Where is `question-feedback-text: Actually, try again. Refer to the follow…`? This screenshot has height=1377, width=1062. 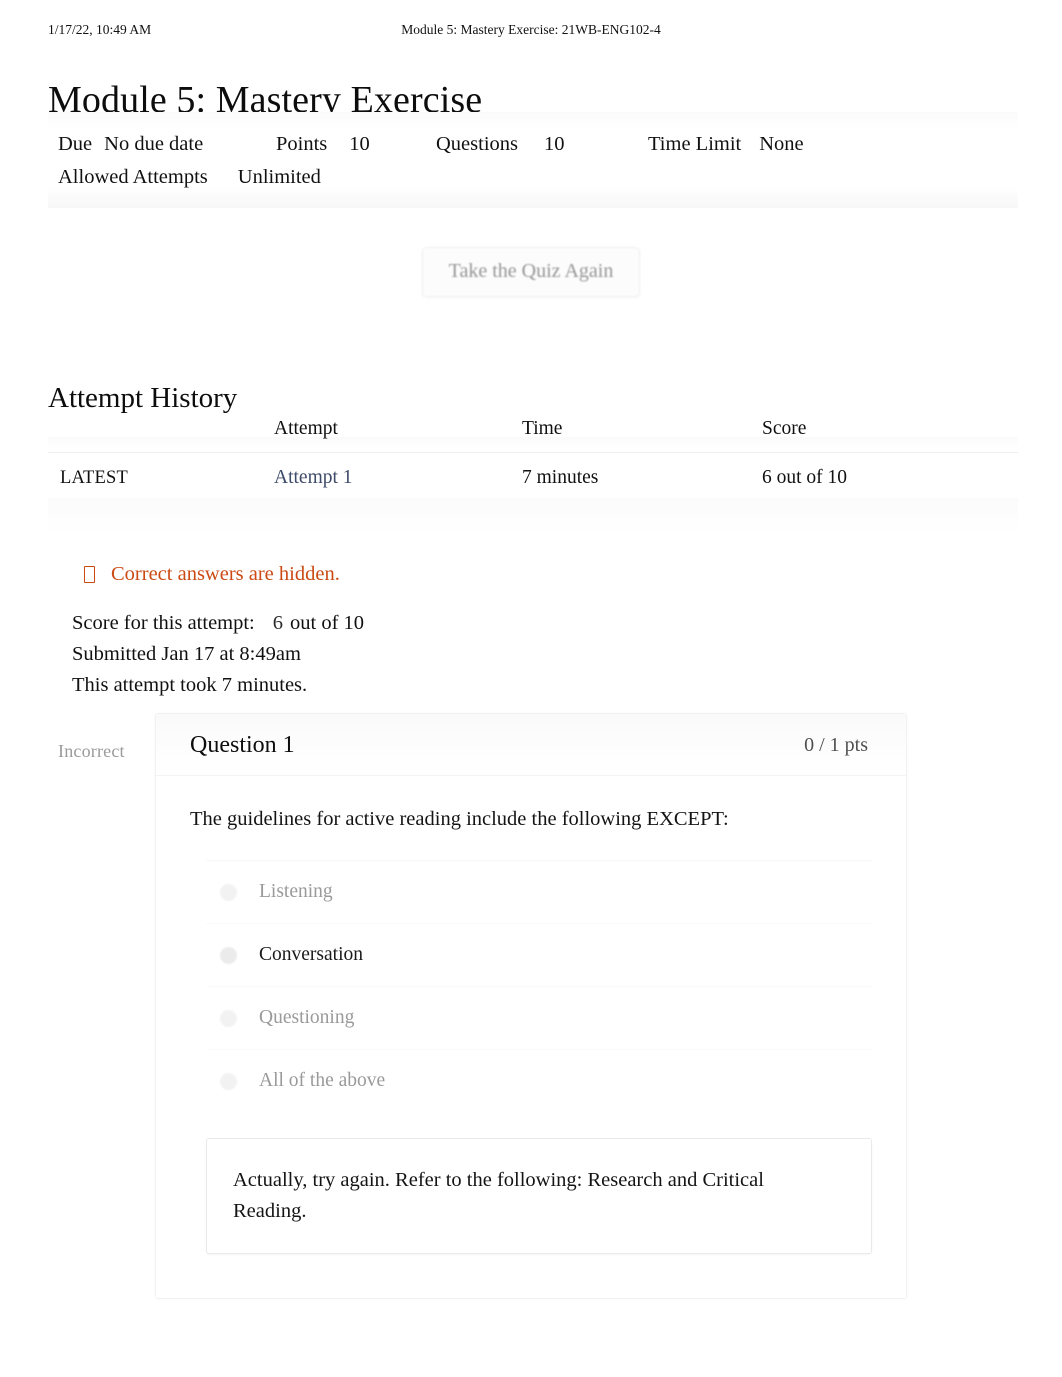 question-feedback-text: Actually, try again. Refer to the follow… is located at coordinates (498, 1195).